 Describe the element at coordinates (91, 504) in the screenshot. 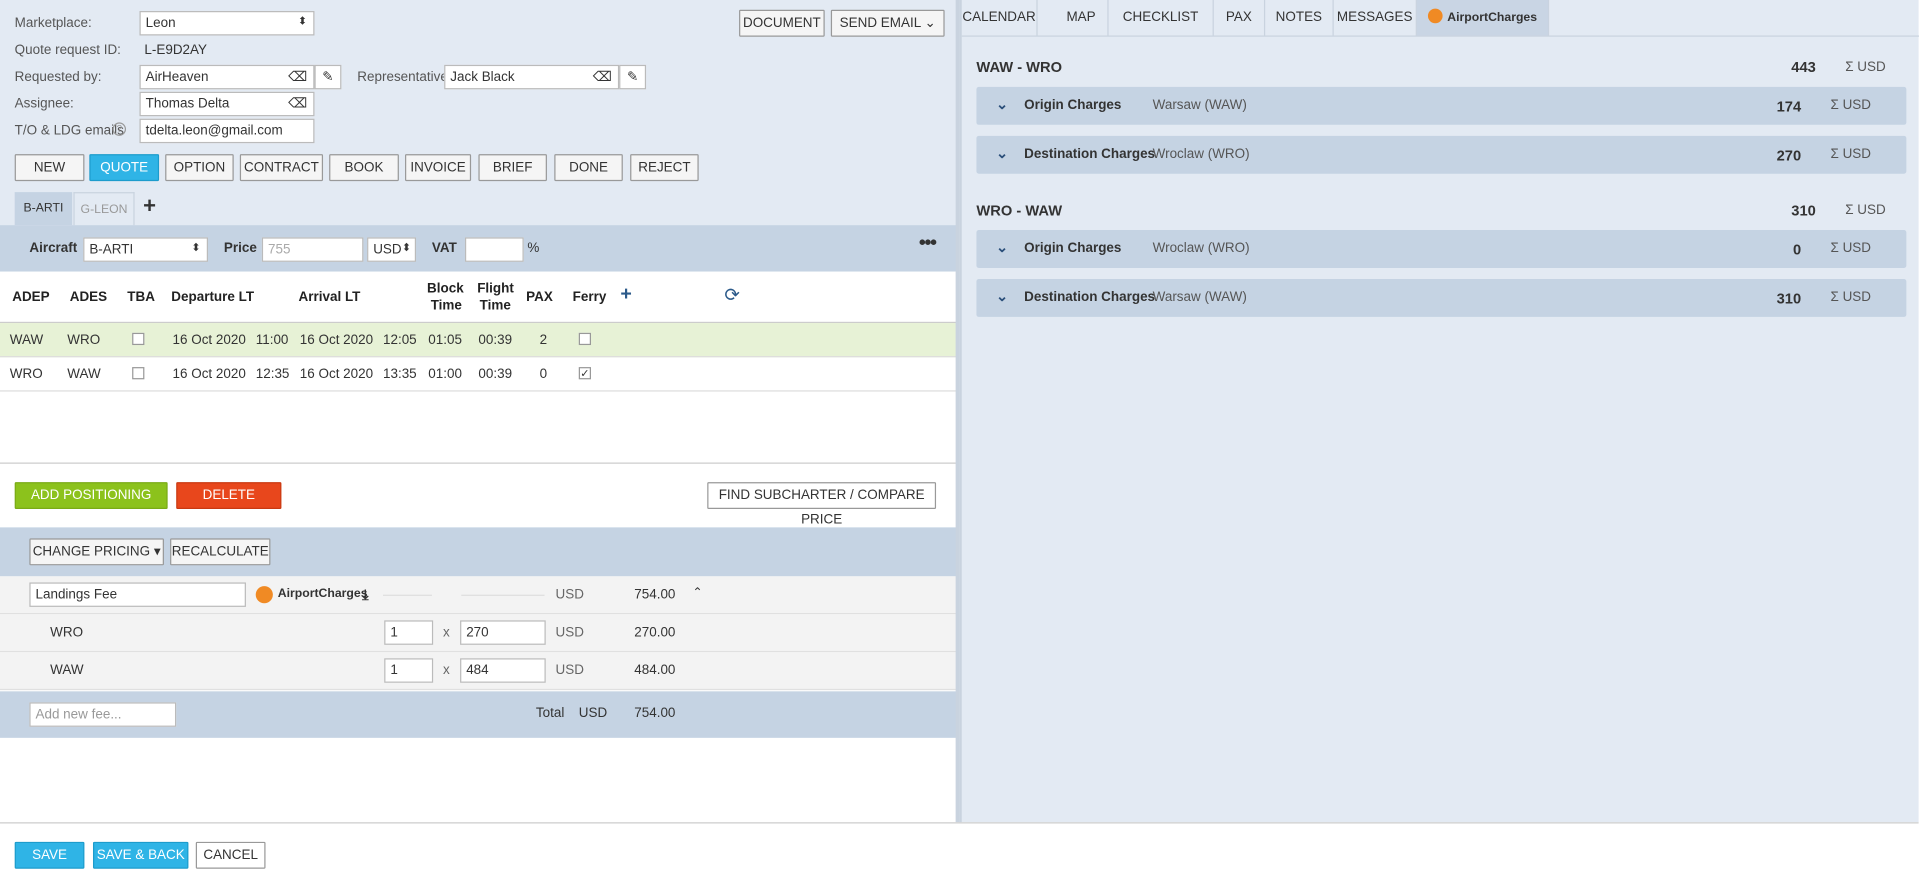

I see `add-positioning-legs-button: ADD POSITIONING LEGS` at that location.